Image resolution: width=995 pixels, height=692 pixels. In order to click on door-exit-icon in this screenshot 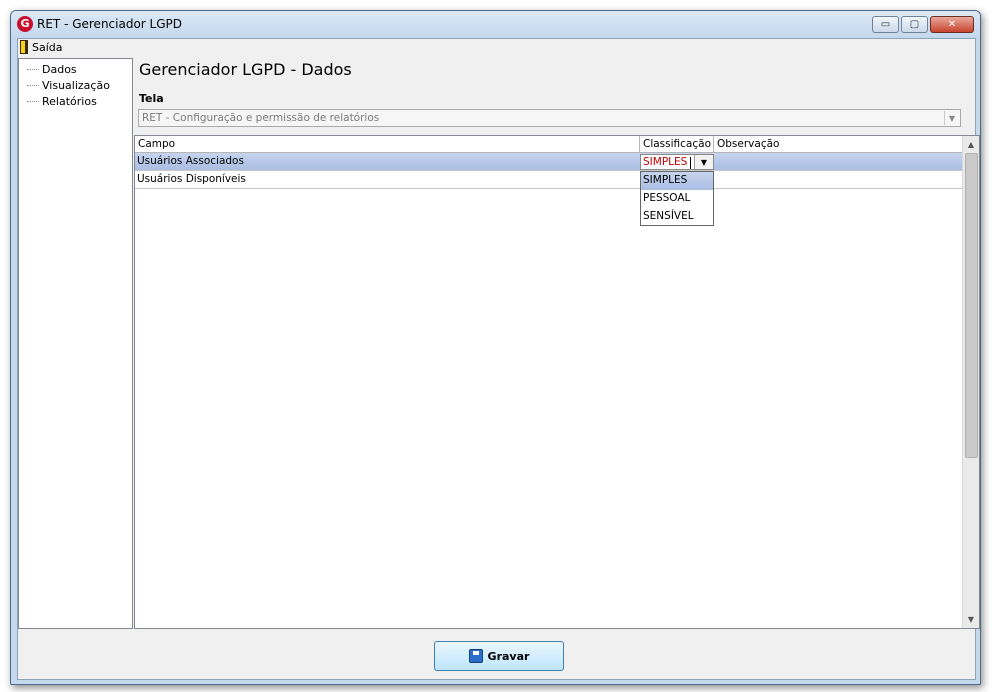, I will do `click(24, 47)`.